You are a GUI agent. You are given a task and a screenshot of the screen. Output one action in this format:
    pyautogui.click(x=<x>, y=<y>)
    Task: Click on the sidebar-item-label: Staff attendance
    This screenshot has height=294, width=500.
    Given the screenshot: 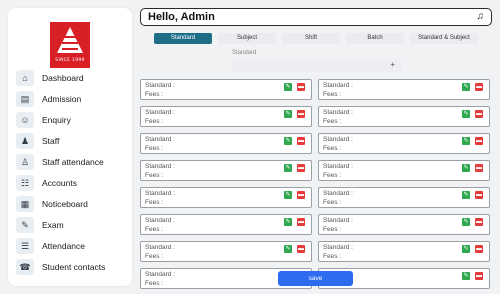 What is the action you would take?
    pyautogui.click(x=73, y=162)
    